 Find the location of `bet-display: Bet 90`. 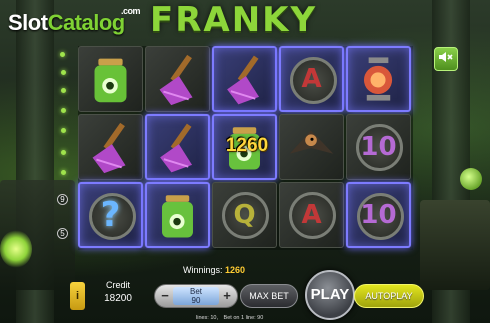

bet-display: Bet 90 is located at coordinates (196, 296).